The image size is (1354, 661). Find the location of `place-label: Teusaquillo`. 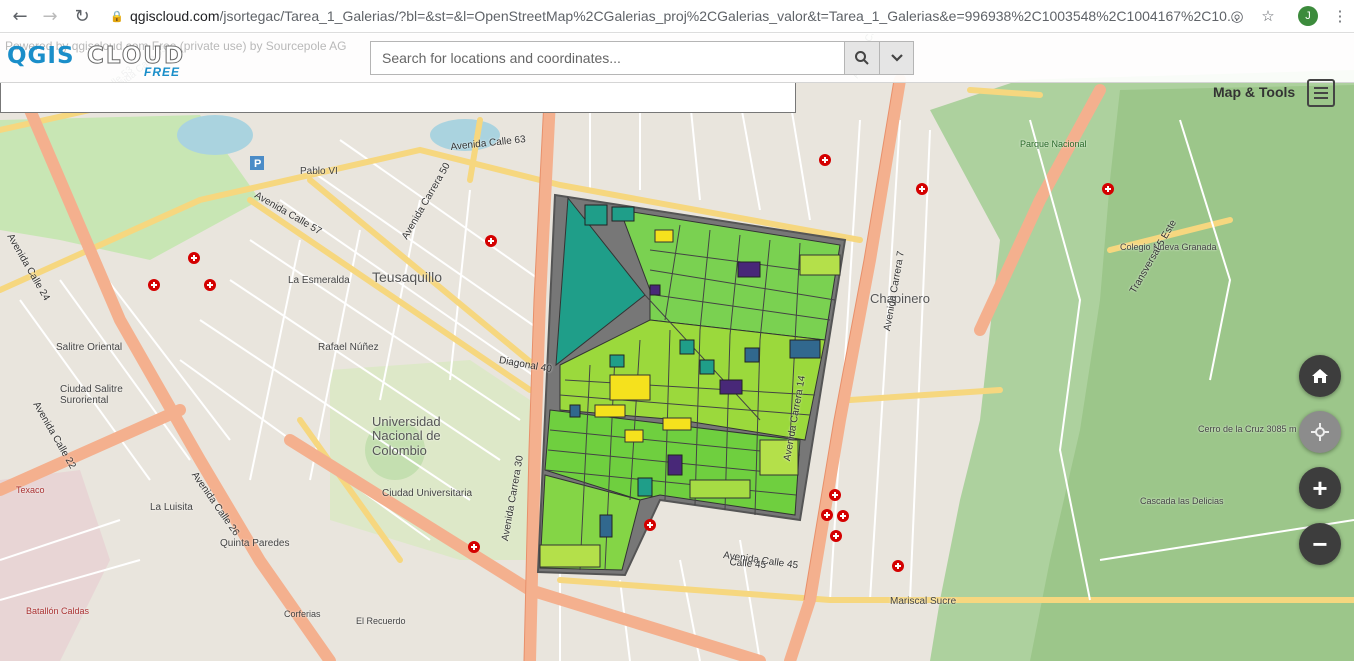

place-label: Teusaquillo is located at coordinates (407, 277).